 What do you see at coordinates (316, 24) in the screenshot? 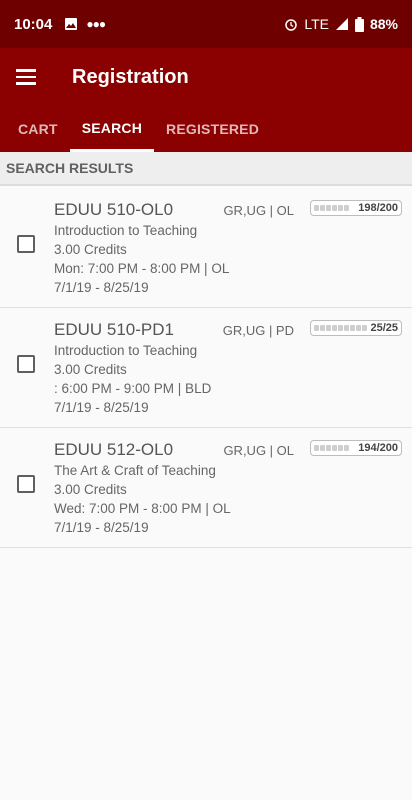
I see `network-type: LTE` at bounding box center [316, 24].